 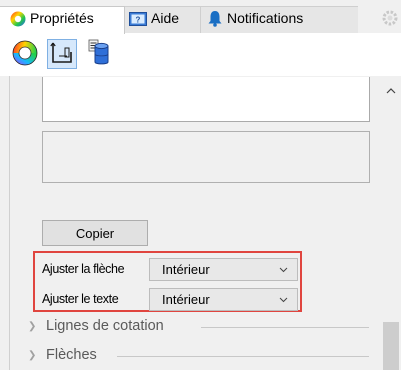 I want to click on database-button, so click(x=101, y=54).